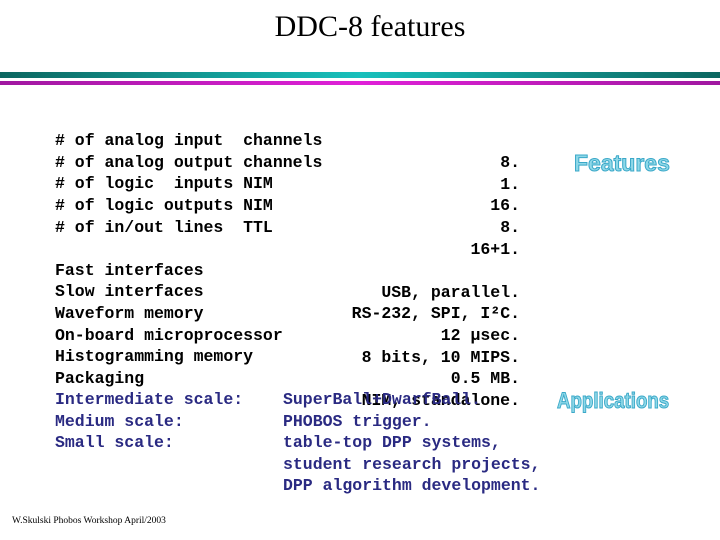  What do you see at coordinates (287, 227) in the screenshot?
I see `channel-row: # of in/out lines TTL 16+1.` at bounding box center [287, 227].